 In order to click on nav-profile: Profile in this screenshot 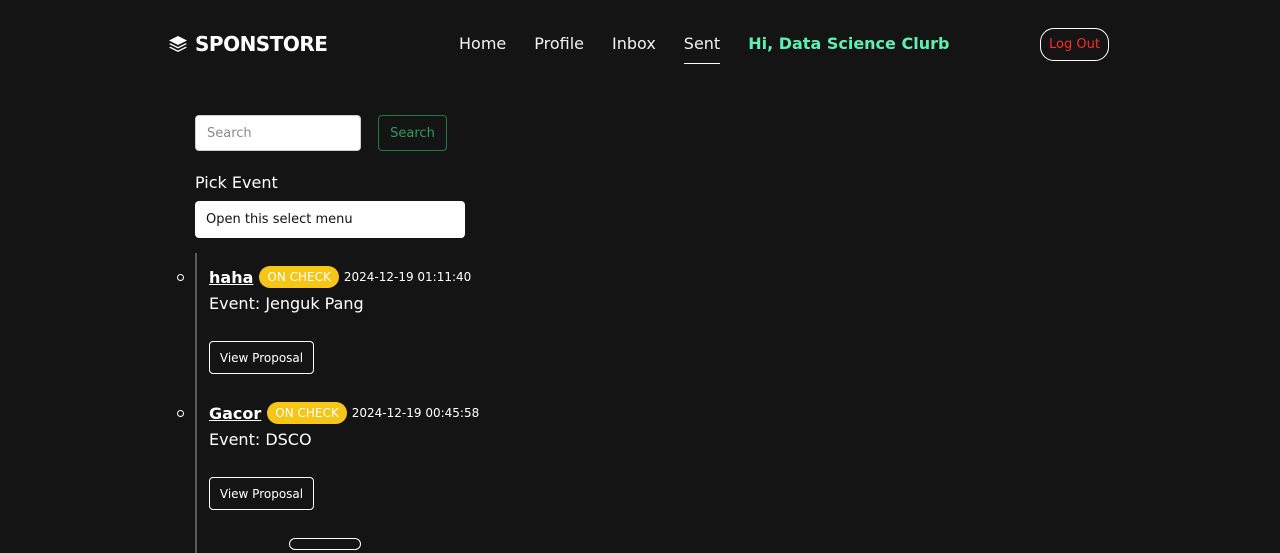, I will do `click(559, 48)`.